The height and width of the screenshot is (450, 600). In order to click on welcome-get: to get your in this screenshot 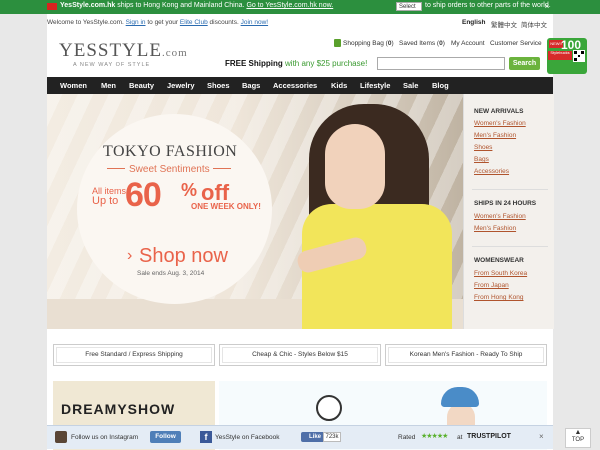, I will do `click(163, 22)`.